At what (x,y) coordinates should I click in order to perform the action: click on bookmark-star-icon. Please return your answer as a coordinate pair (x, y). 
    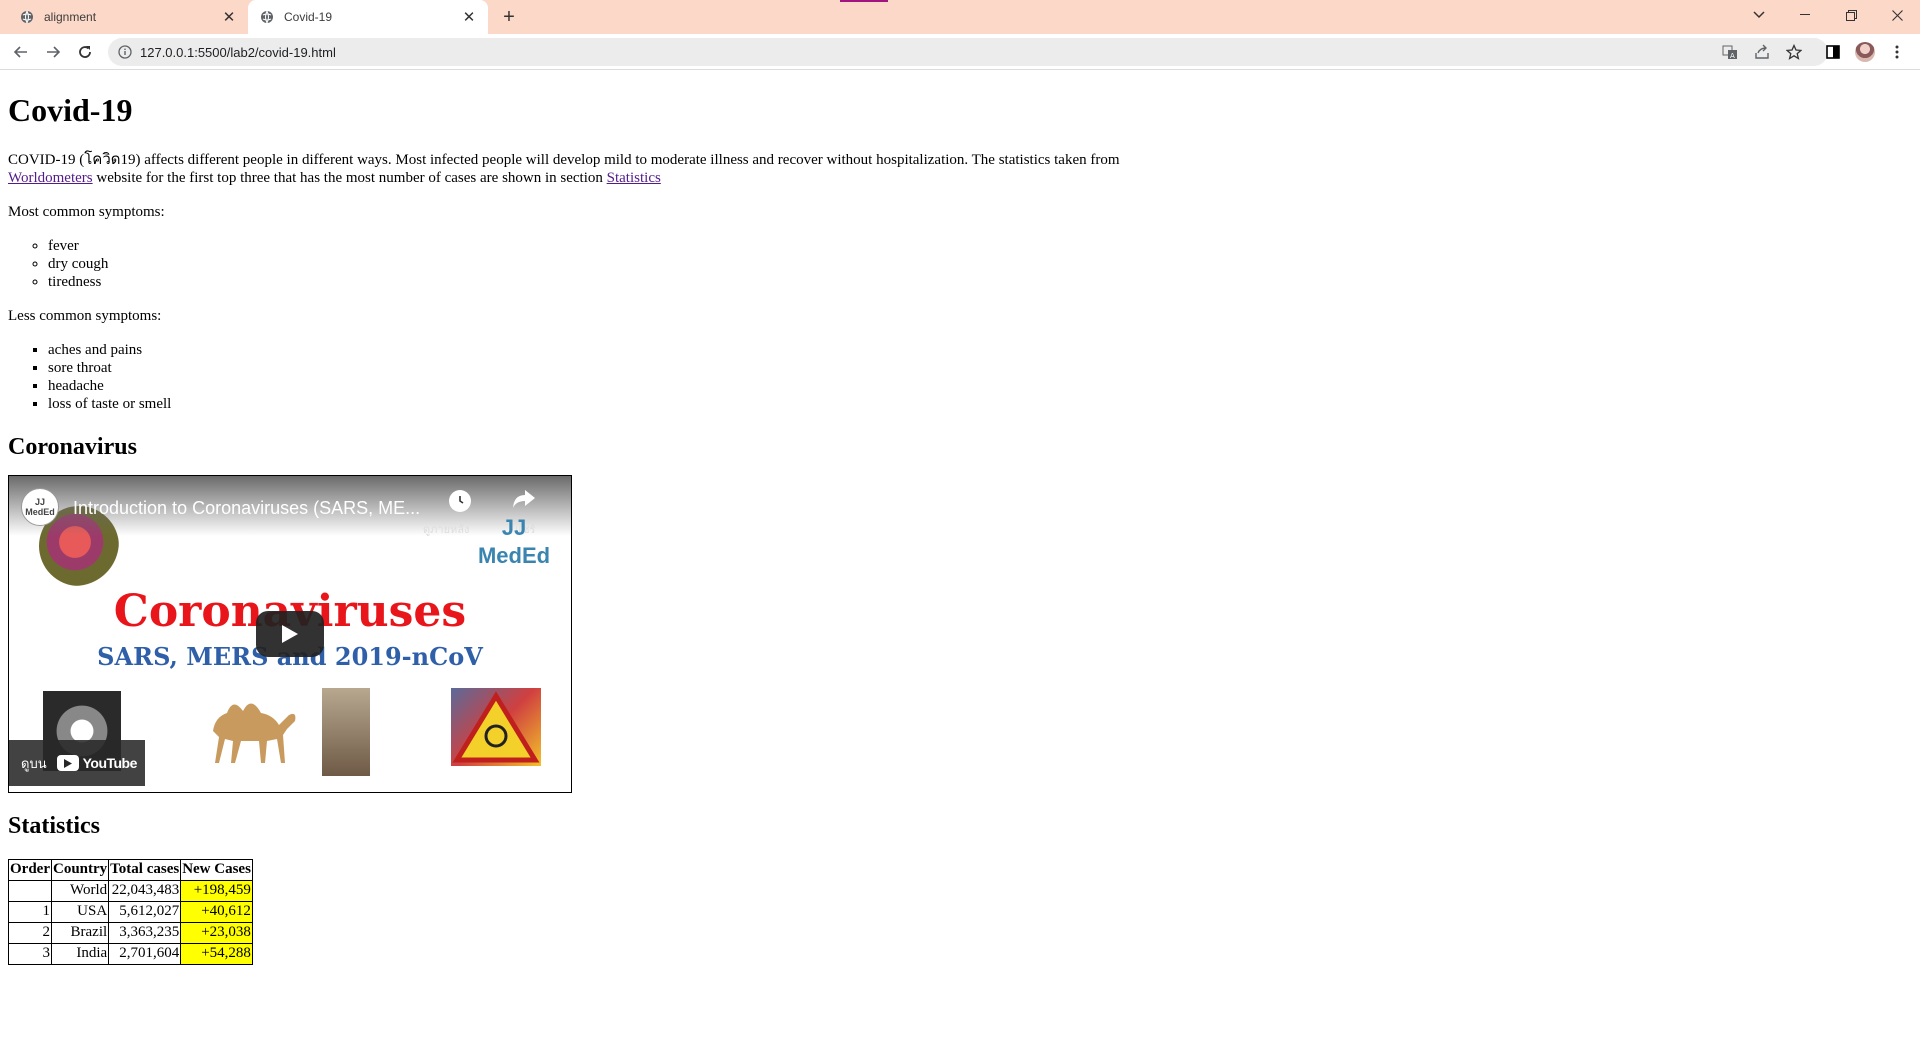
    Looking at the image, I should click on (1794, 52).